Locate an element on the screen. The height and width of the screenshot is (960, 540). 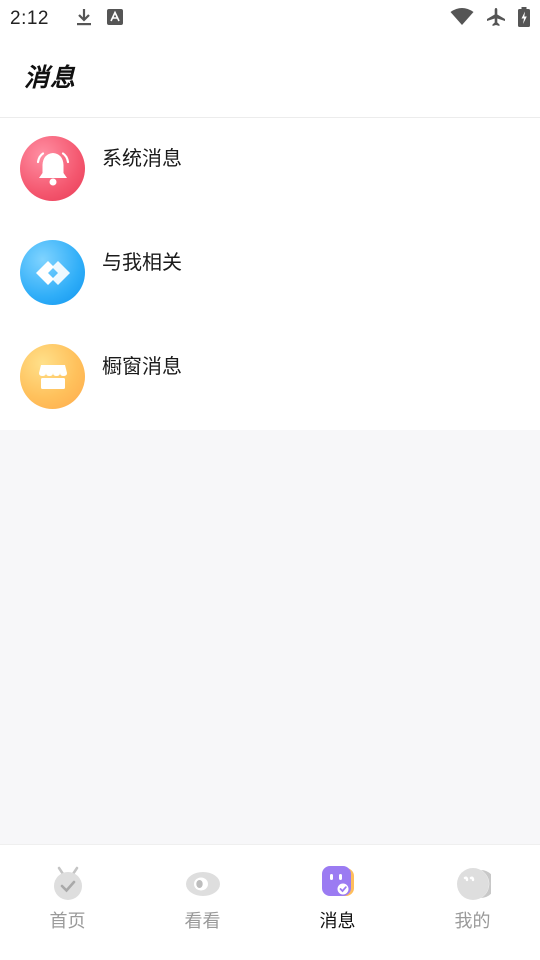
bell-icon is located at coordinates (52, 168).